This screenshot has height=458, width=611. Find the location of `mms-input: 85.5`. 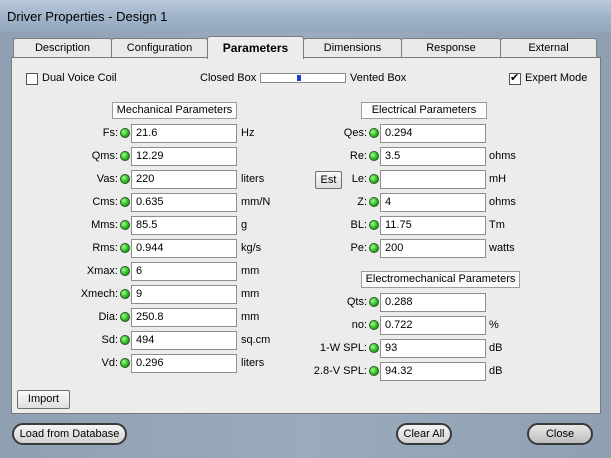

mms-input: 85.5 is located at coordinates (184, 225).